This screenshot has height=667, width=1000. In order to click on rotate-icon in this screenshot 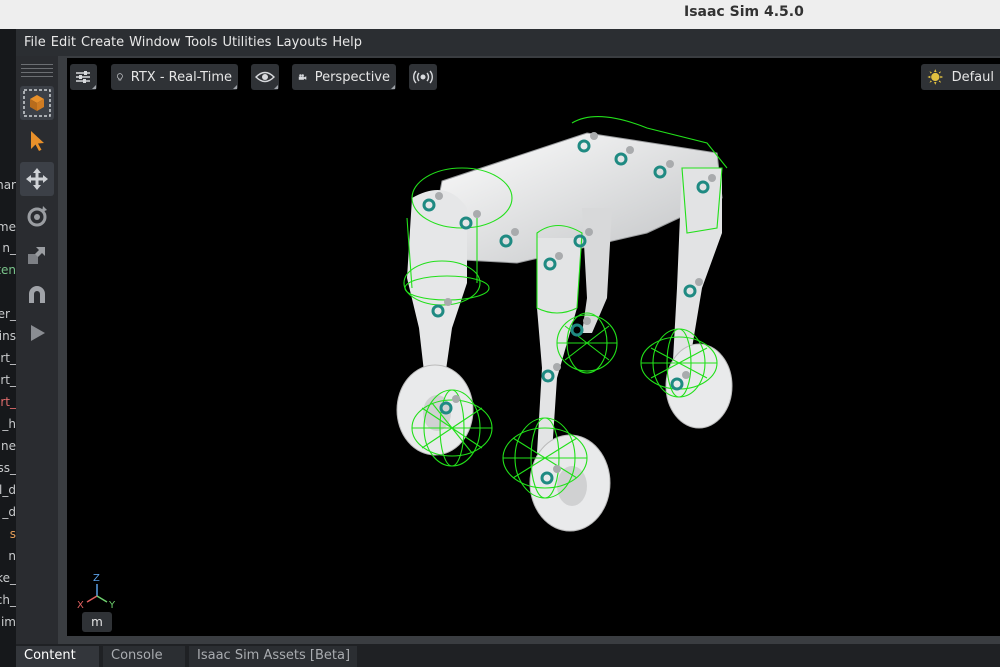, I will do `click(37, 216)`.